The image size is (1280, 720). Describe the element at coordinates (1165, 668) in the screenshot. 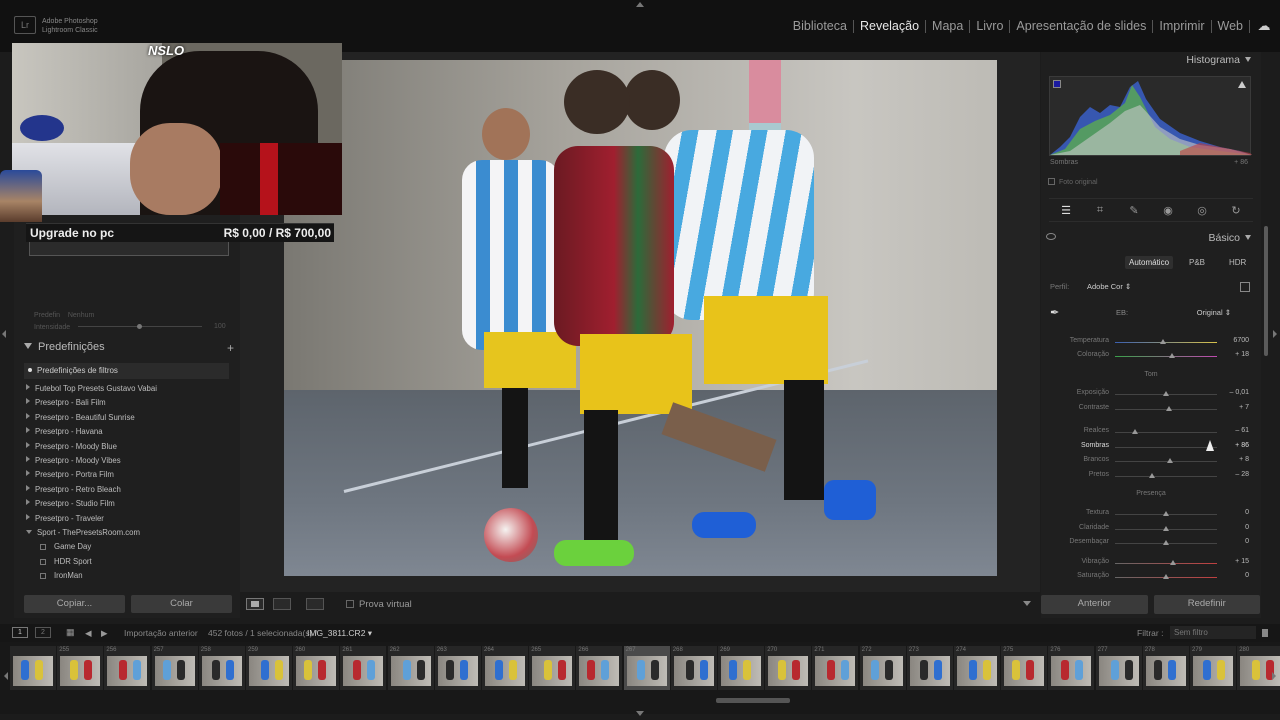

I see `filmstrip-thumbnail: 278` at that location.